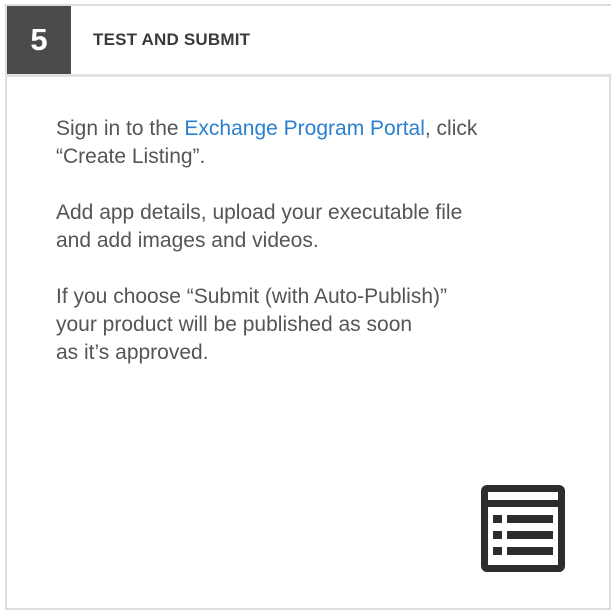 The width and height of the screenshot is (613, 614). I want to click on click-text: , click, so click(451, 128).